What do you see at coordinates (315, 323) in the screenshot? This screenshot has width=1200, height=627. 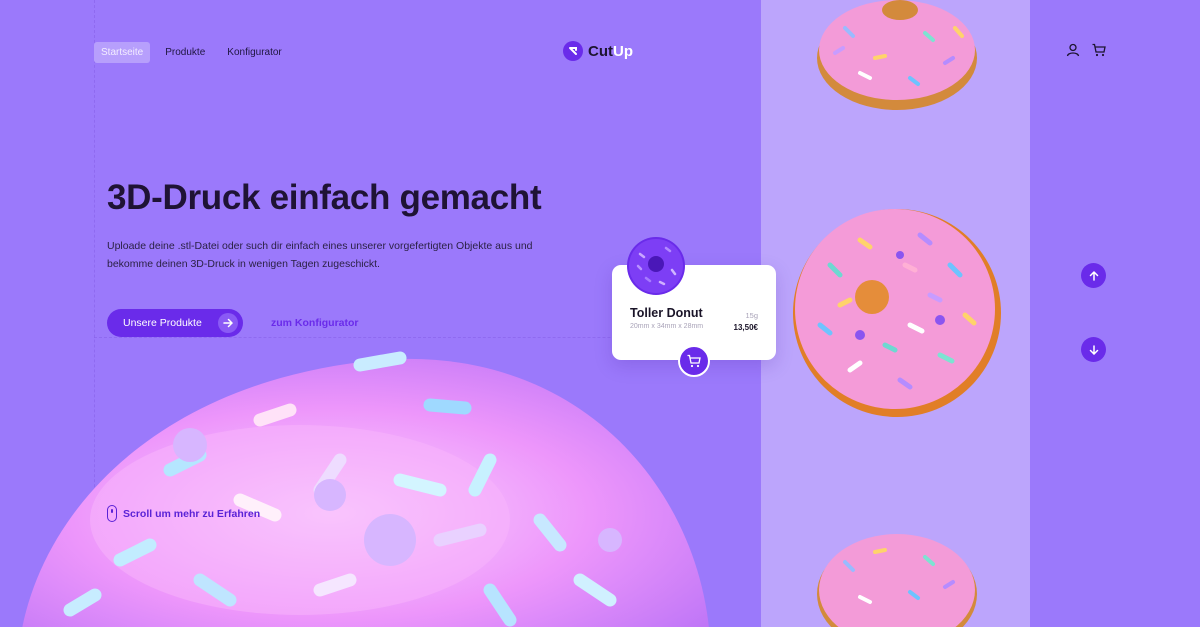 I see `configurator-link: zum Konfigurator` at bounding box center [315, 323].